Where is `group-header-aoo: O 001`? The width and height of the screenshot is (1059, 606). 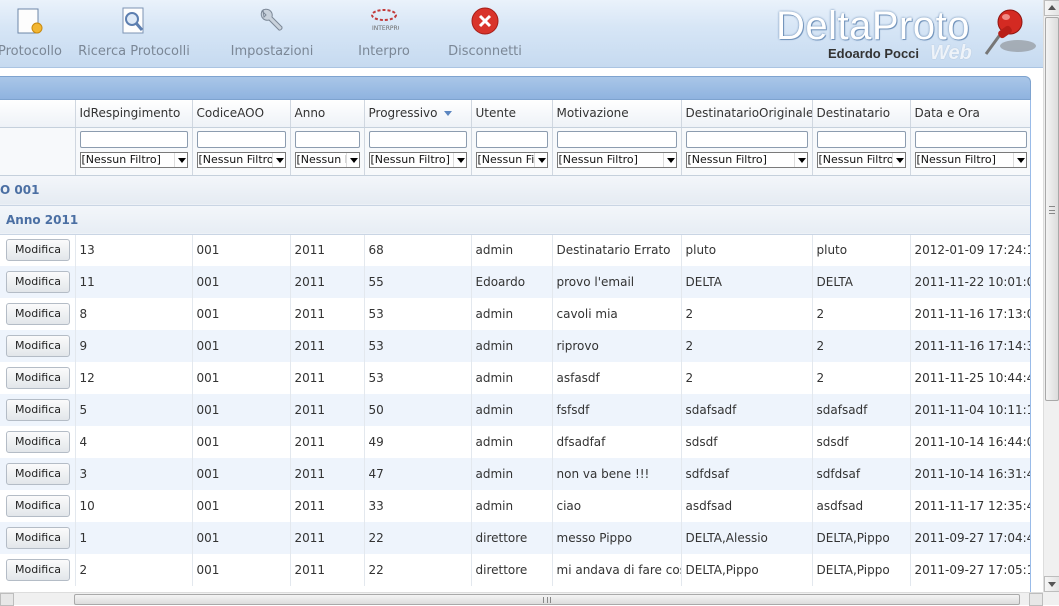
group-header-aoo: O 001 is located at coordinates (515, 190).